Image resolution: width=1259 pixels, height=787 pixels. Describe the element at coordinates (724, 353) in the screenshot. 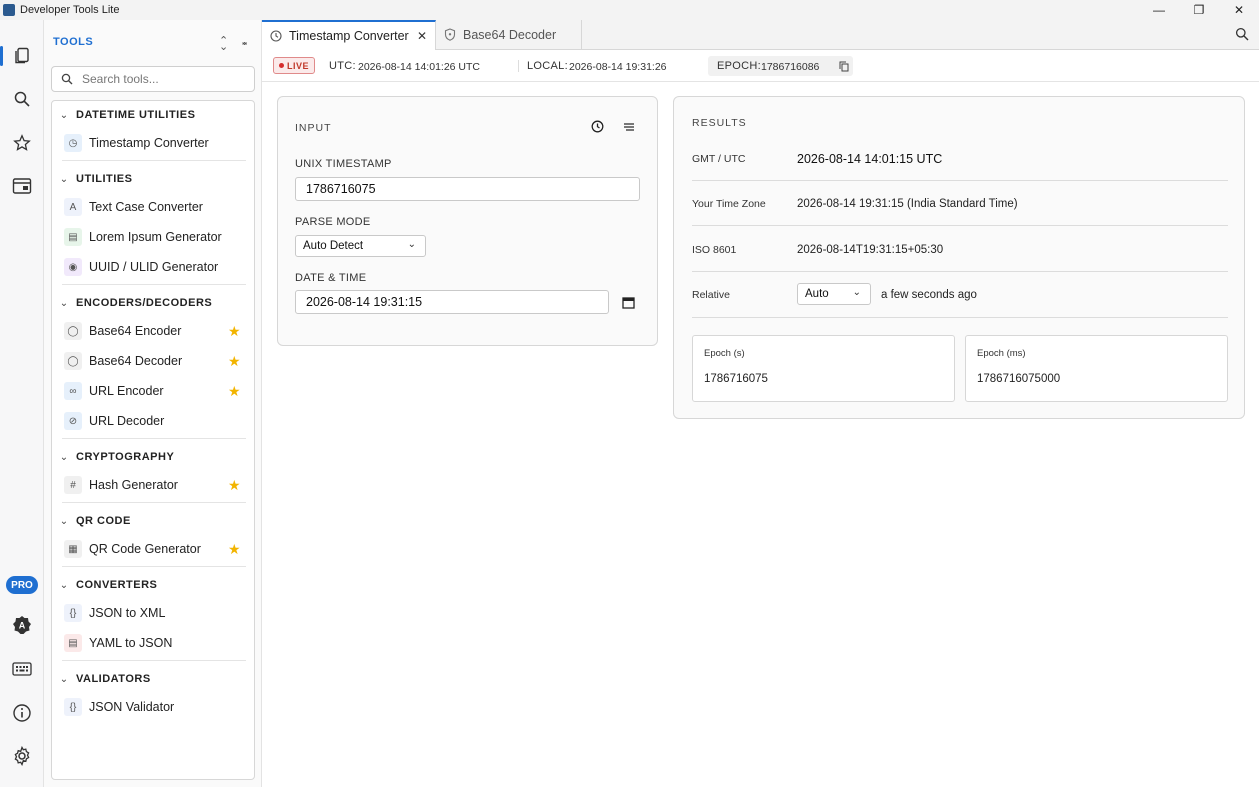

I see `epoch-seconds-label: Epoch (s)` at that location.